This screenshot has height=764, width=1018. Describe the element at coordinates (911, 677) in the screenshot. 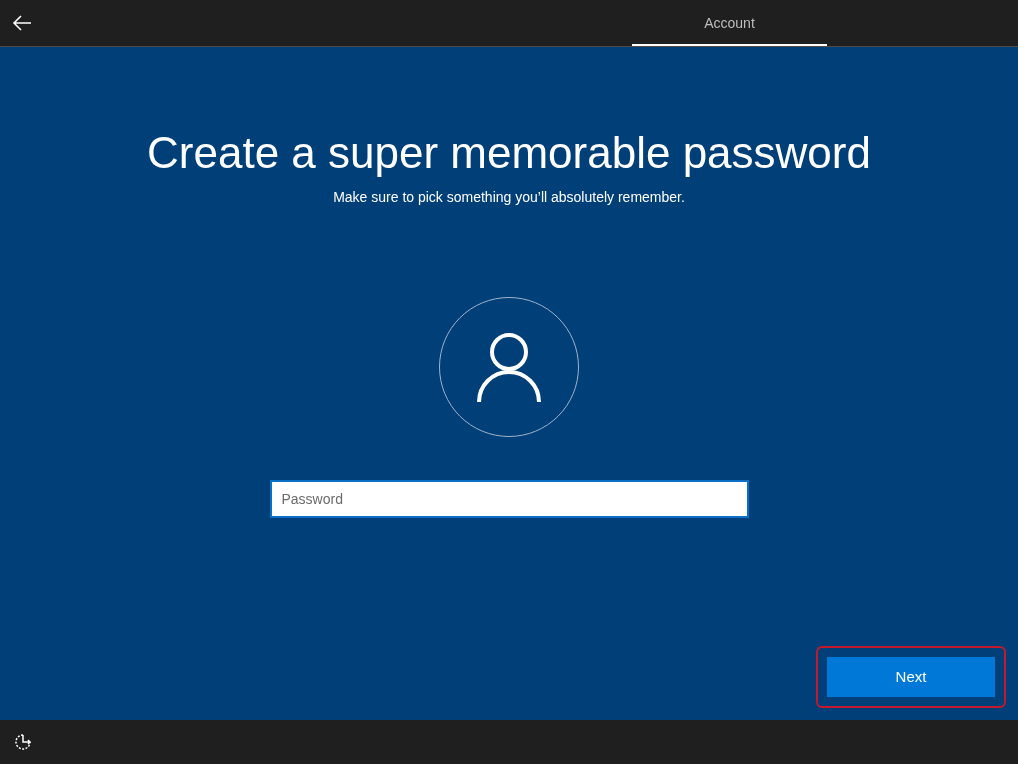

I see `next-button: Next` at that location.